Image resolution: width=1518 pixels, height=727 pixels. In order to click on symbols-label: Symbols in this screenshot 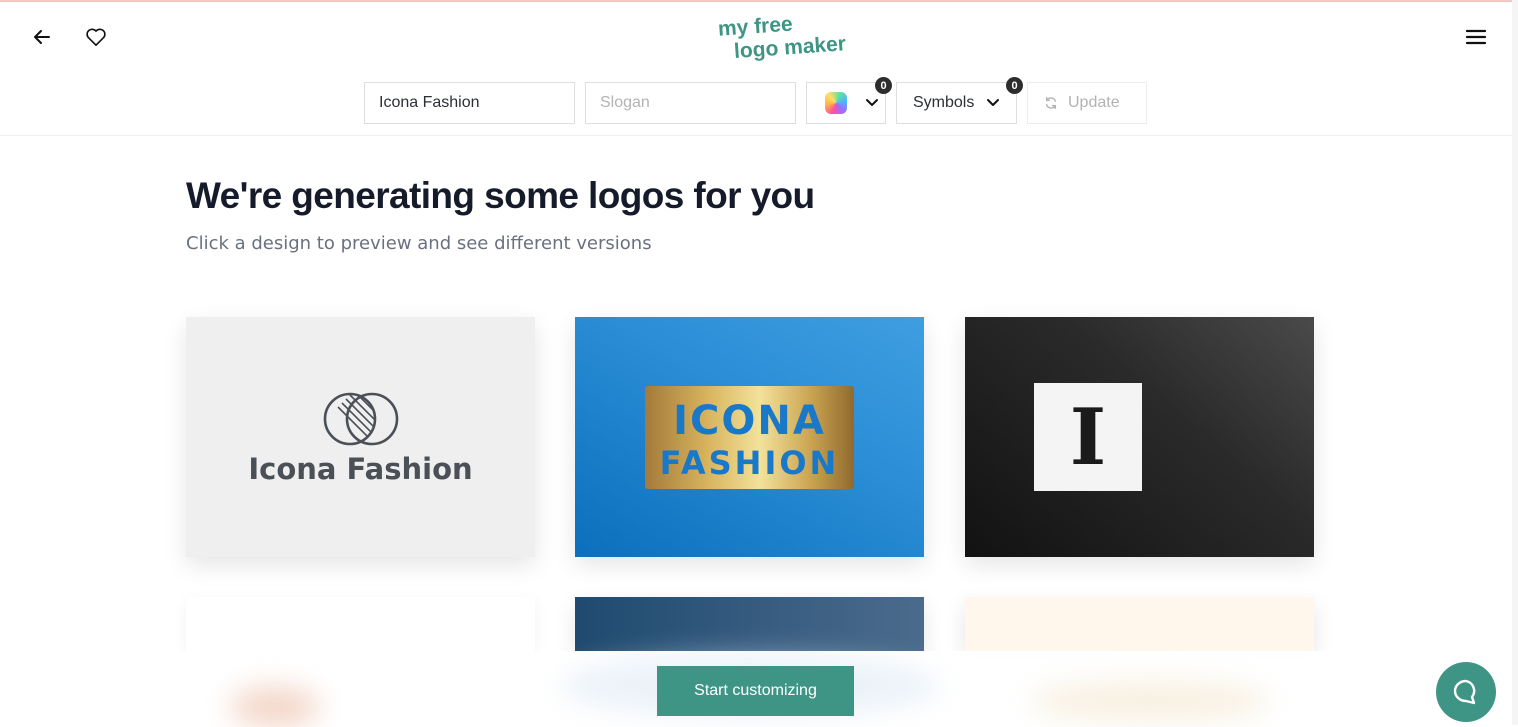, I will do `click(944, 102)`.